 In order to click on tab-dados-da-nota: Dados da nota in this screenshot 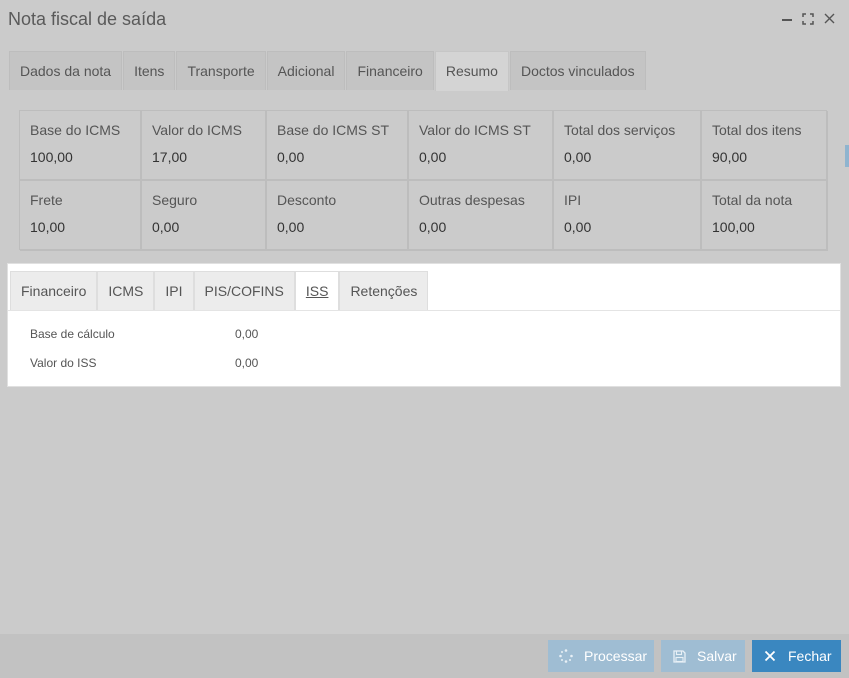, I will do `click(66, 70)`.